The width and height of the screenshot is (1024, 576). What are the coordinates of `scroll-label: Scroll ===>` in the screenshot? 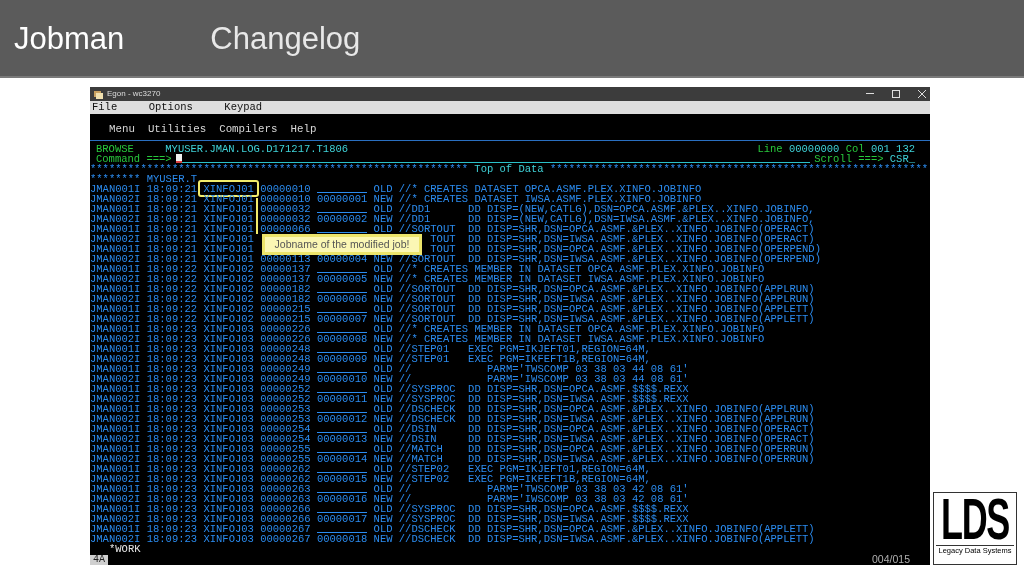 It's located at (849, 159).